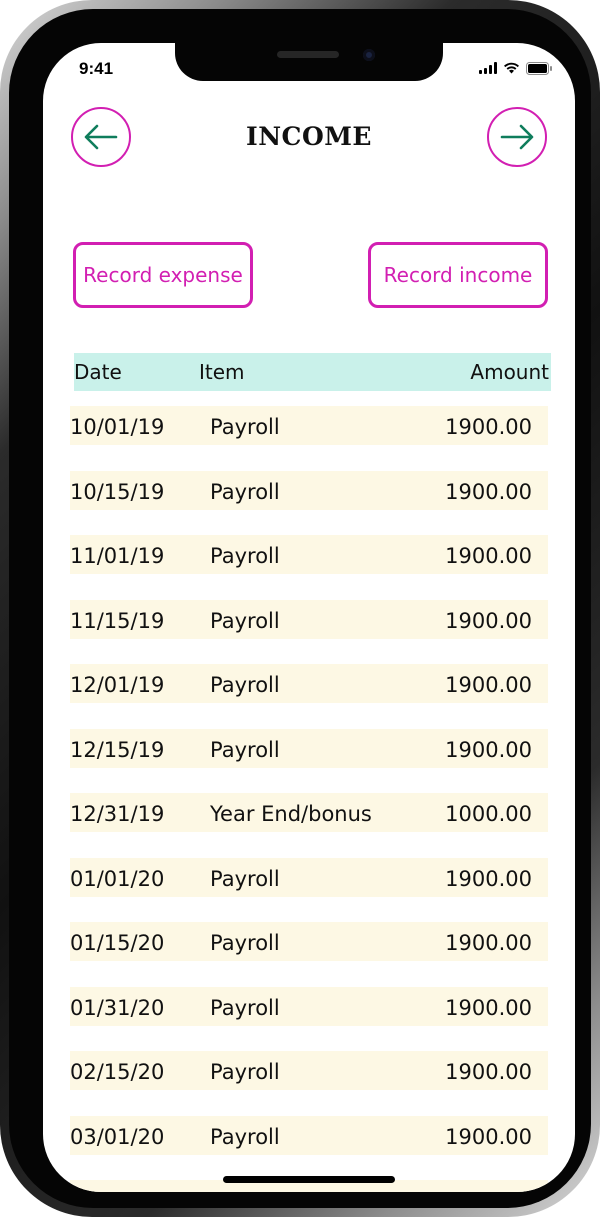 The height and width of the screenshot is (1217, 600). Describe the element at coordinates (309, 1179) in the screenshot. I see `home-indicator` at that location.